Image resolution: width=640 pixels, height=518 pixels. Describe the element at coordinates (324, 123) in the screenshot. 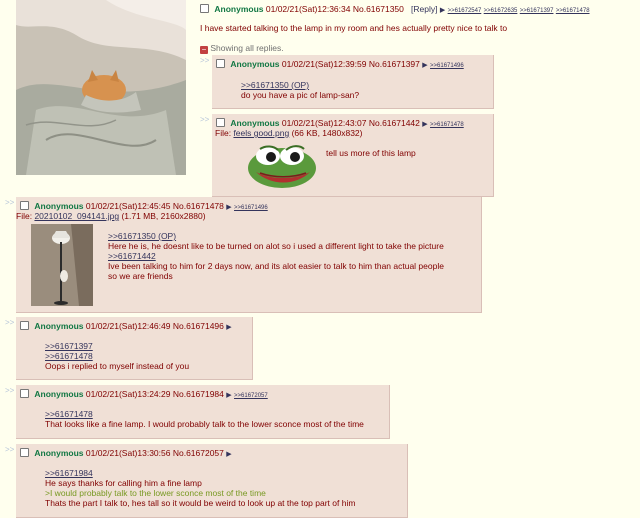

I see `post-date: 01/02/21(Sat)12:43:07` at that location.